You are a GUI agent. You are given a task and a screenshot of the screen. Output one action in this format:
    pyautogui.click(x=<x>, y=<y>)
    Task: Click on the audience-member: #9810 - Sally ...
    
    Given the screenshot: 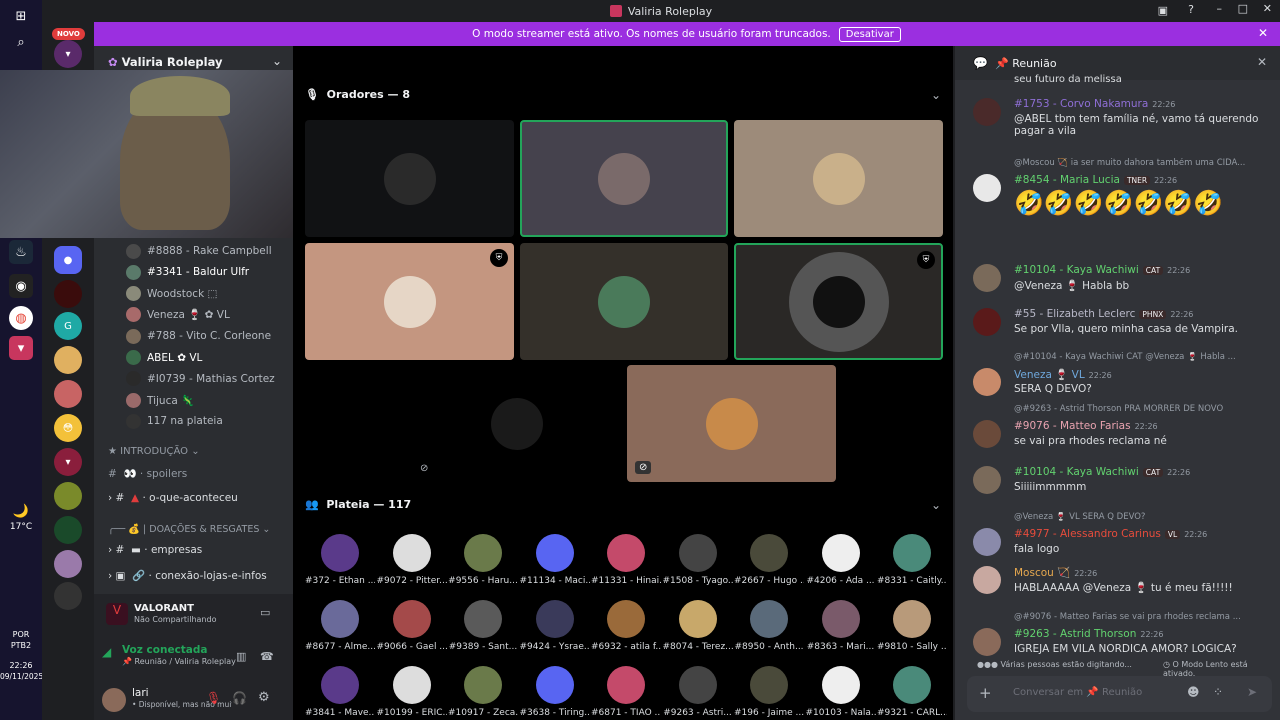 What is the action you would take?
    pyautogui.click(x=912, y=626)
    